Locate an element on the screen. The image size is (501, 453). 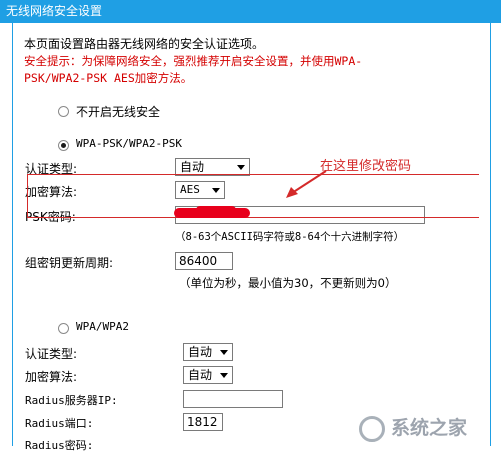
security-warning-line2: PSK/WPA2-PSK AES加密方法。 is located at coordinates (108, 78).